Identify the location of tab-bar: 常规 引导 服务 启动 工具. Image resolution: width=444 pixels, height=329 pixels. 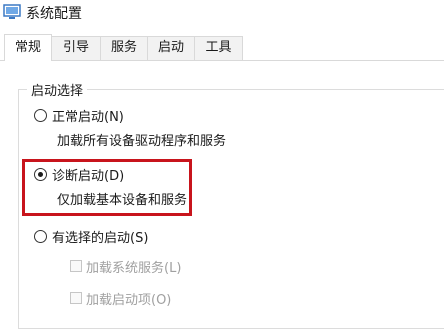
(222, 47).